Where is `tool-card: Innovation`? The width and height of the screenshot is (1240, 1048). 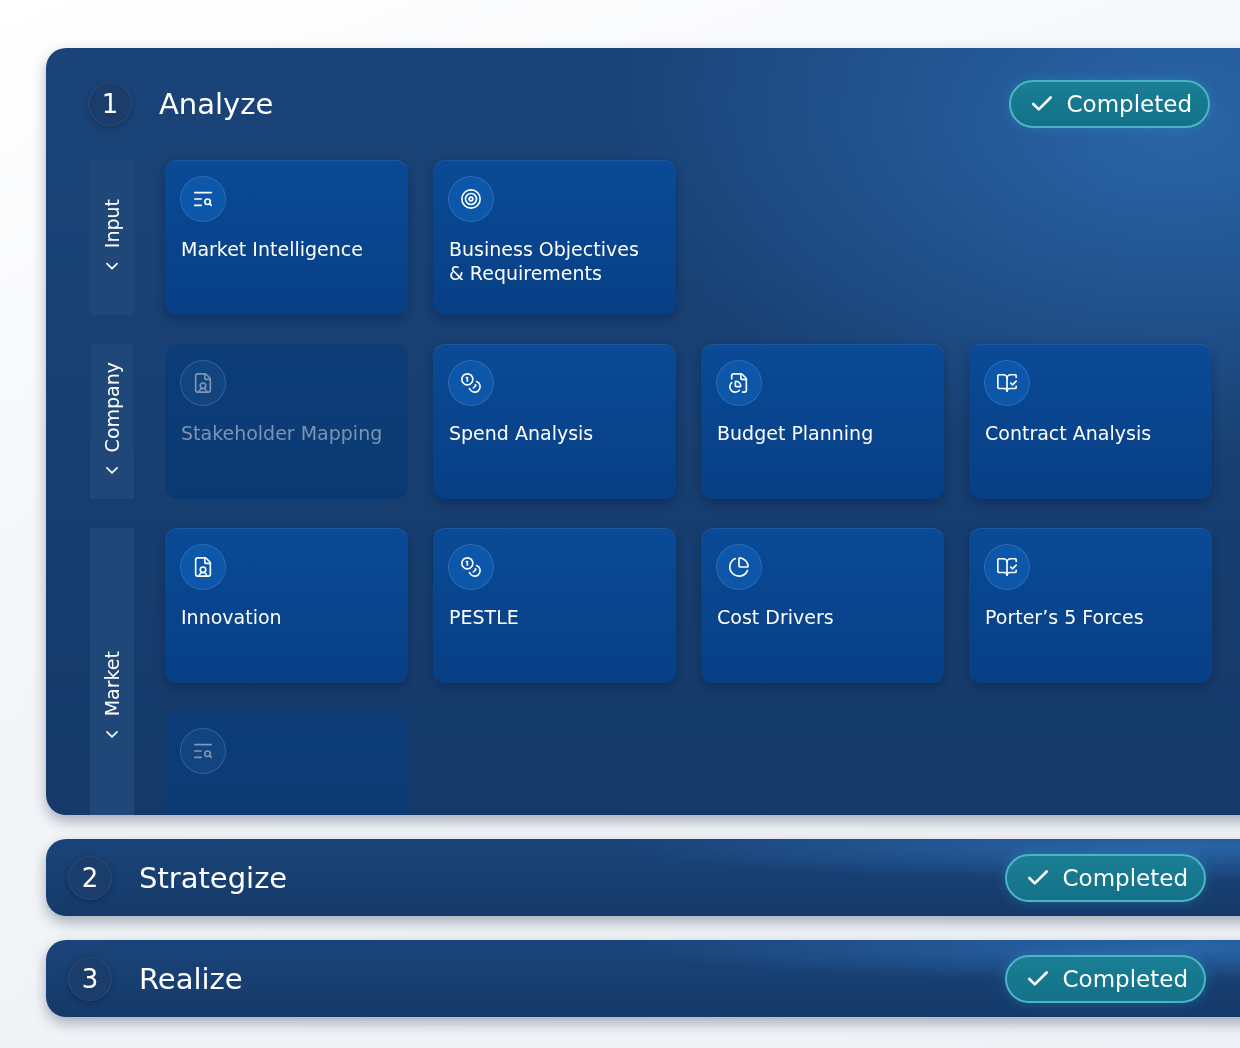 tool-card: Innovation is located at coordinates (286, 605).